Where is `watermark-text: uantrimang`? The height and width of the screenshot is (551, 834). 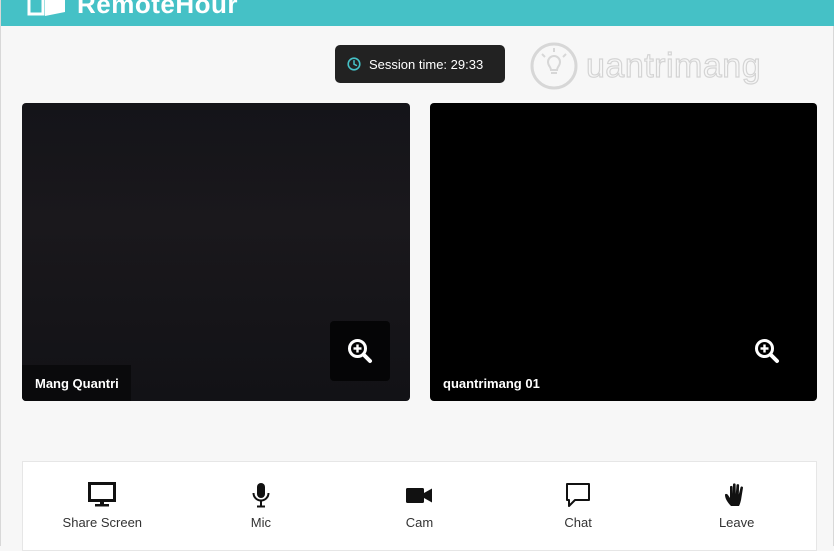 watermark-text: uantrimang is located at coordinates (673, 65).